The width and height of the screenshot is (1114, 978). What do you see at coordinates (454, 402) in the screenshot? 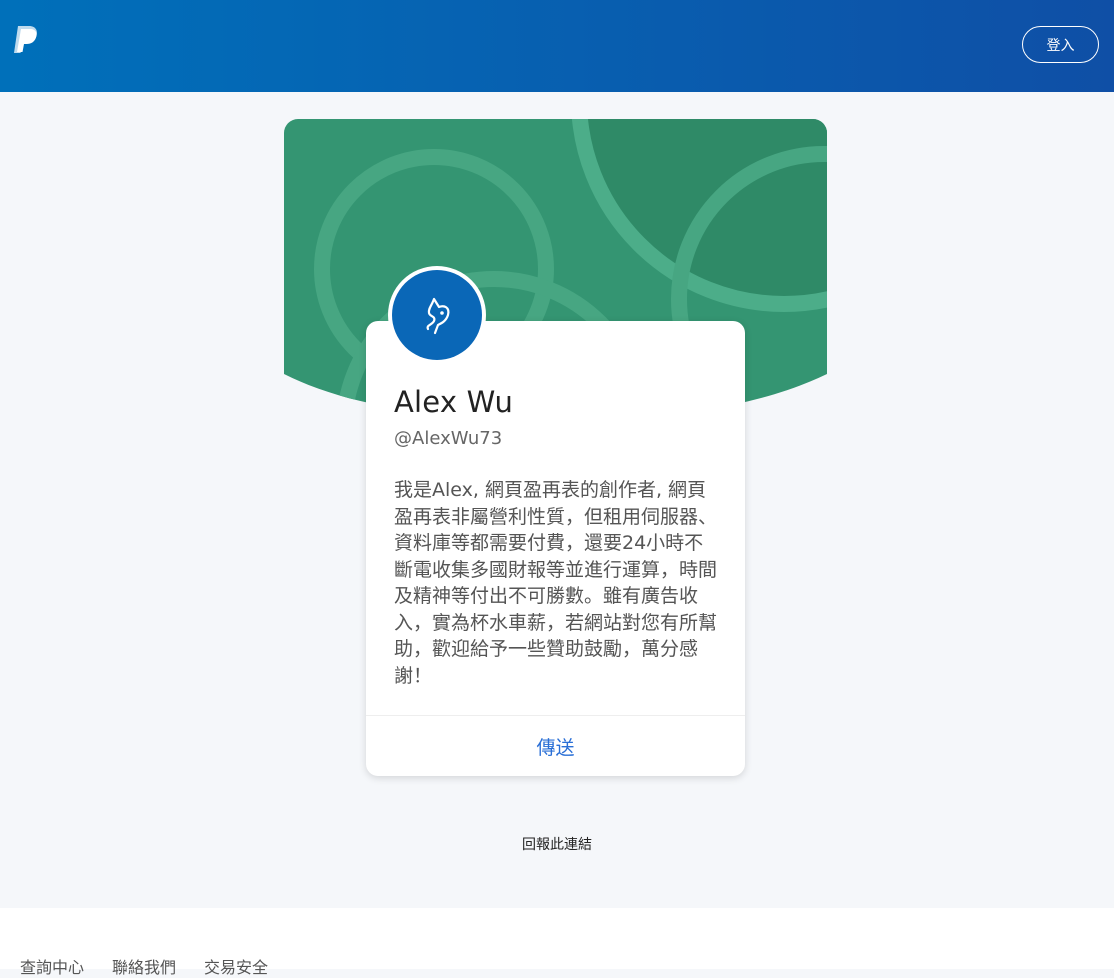
I see `profile-name: Alex Wu` at bounding box center [454, 402].